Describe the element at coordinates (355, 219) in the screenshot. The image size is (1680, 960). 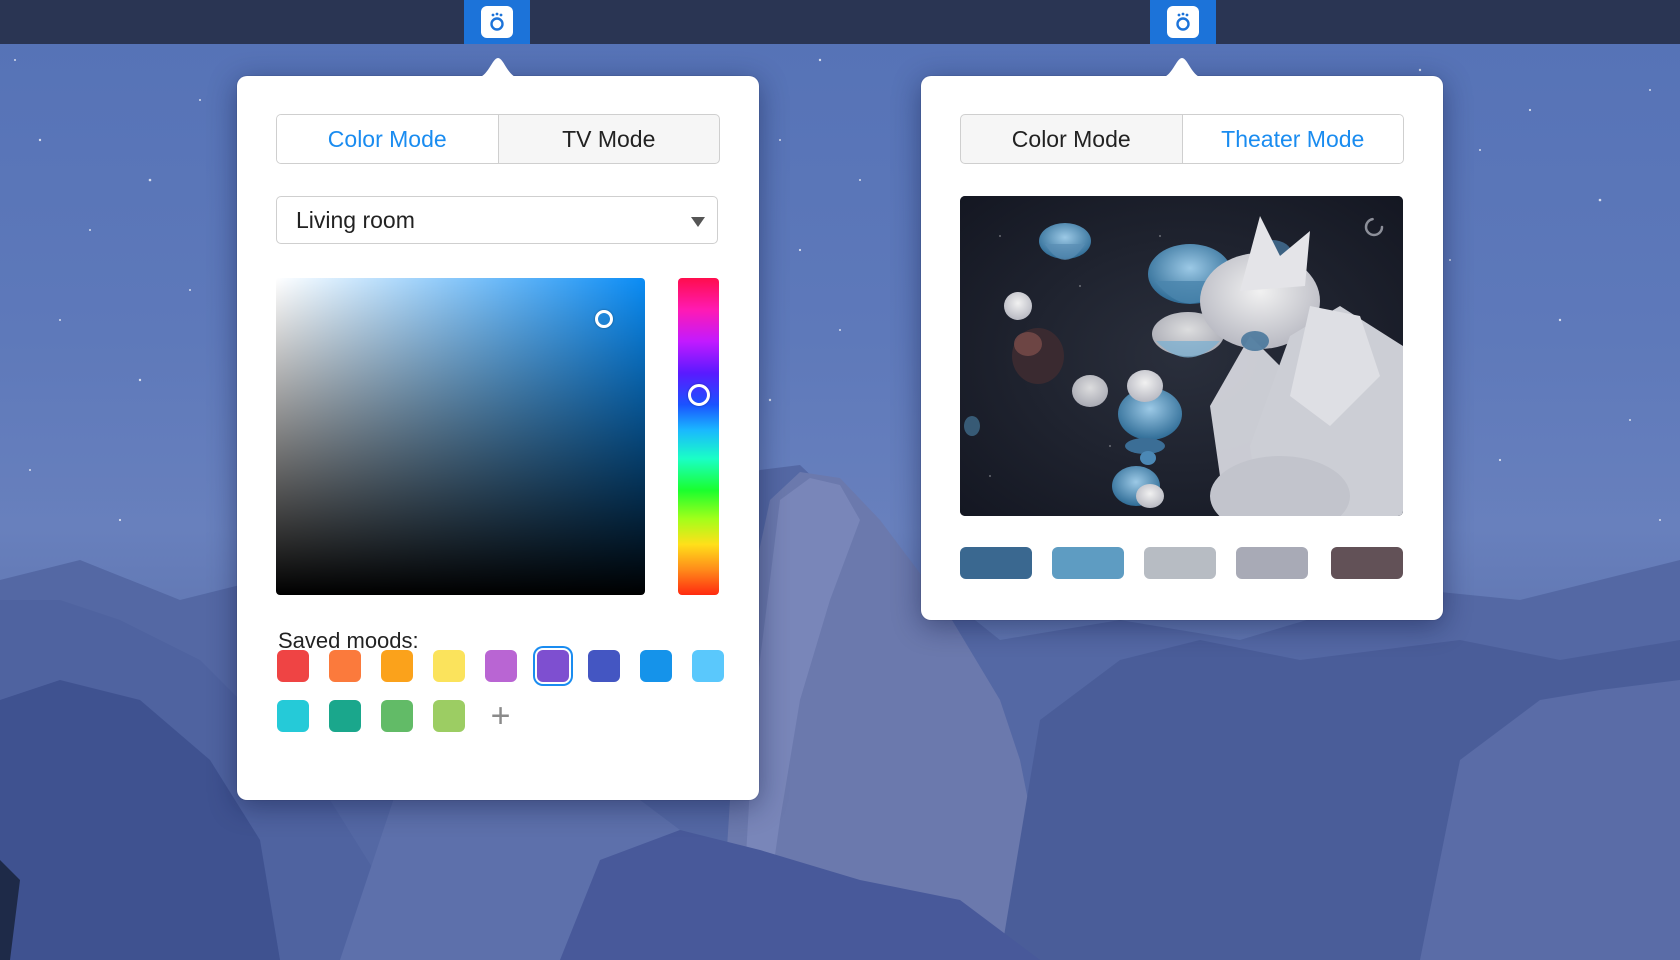
I see `room-select-value: Living room` at that location.